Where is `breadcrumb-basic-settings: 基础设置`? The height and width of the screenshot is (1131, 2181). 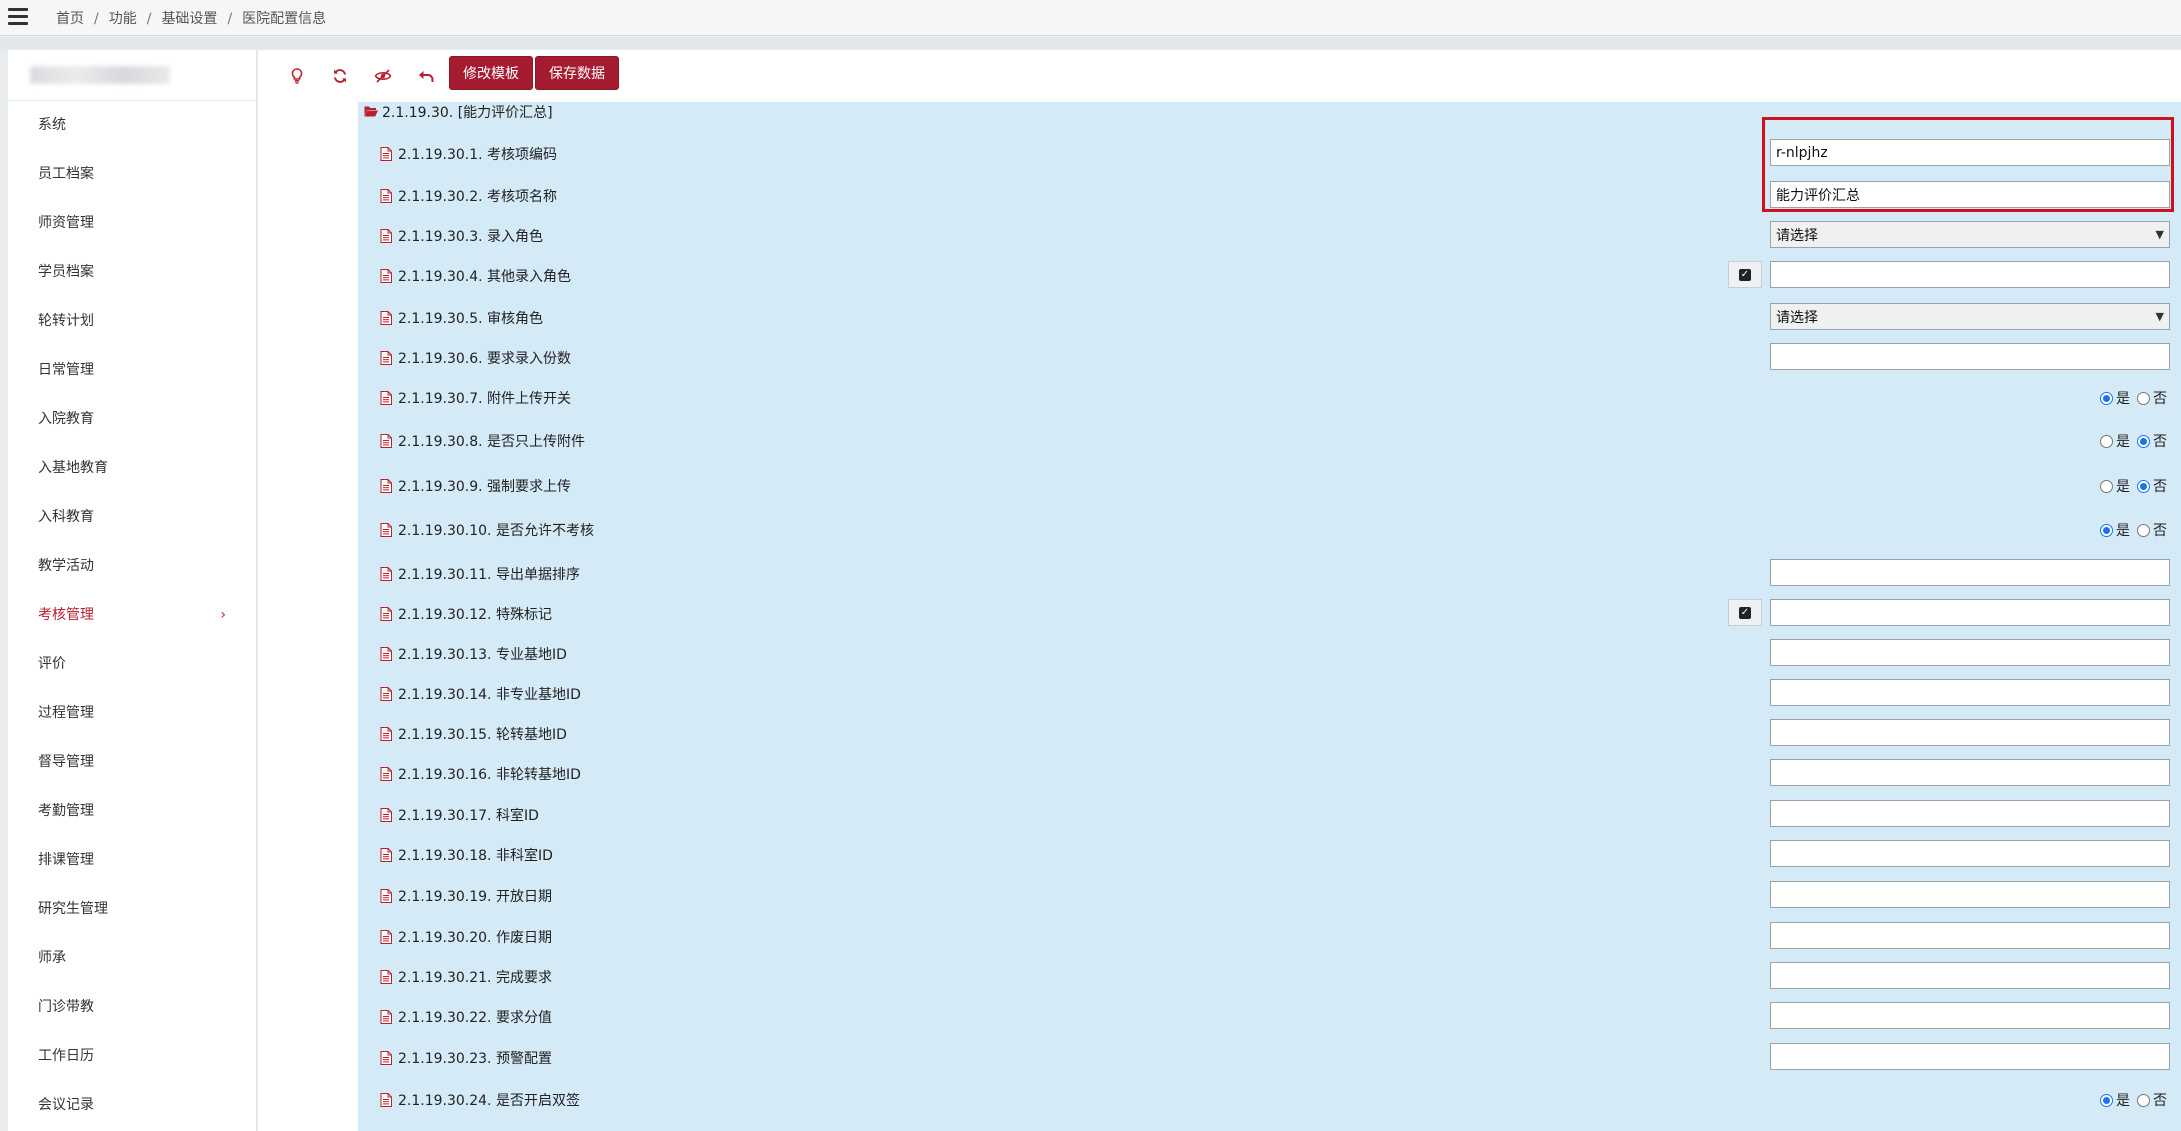 breadcrumb-basic-settings: 基础设置 is located at coordinates (189, 19).